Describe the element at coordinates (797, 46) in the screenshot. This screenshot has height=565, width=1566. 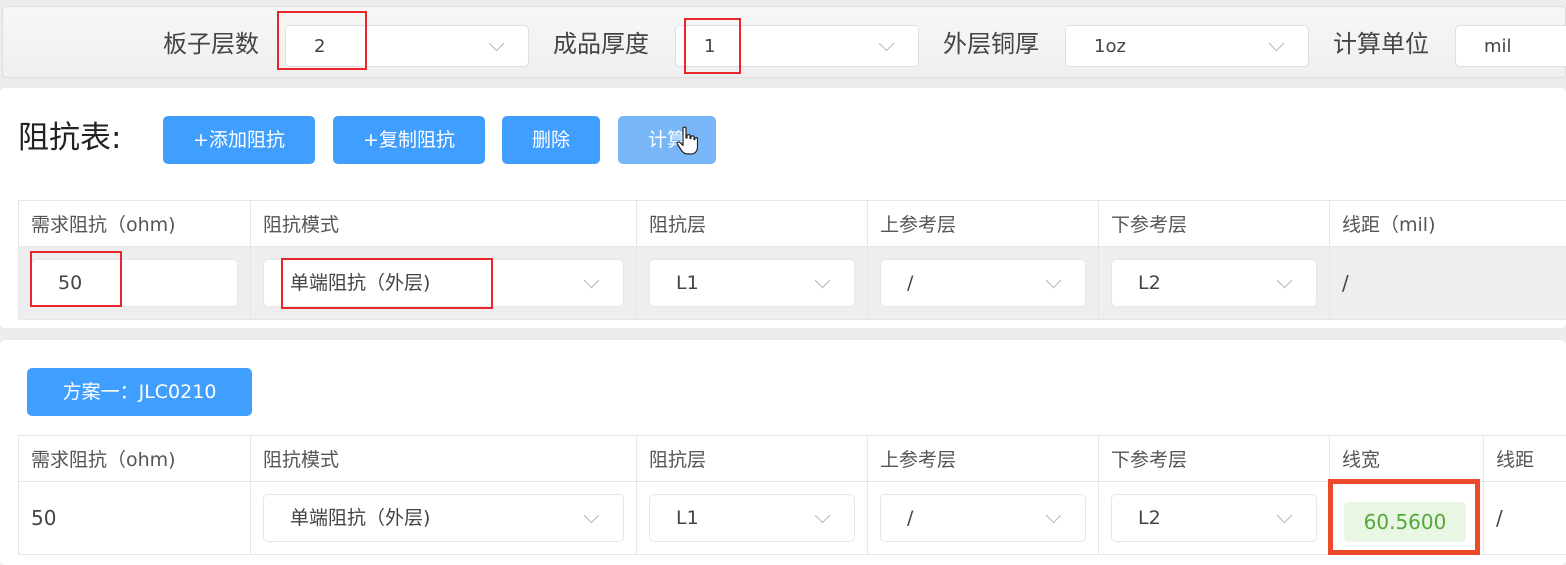
I see `finished-thickness-select: 1` at that location.